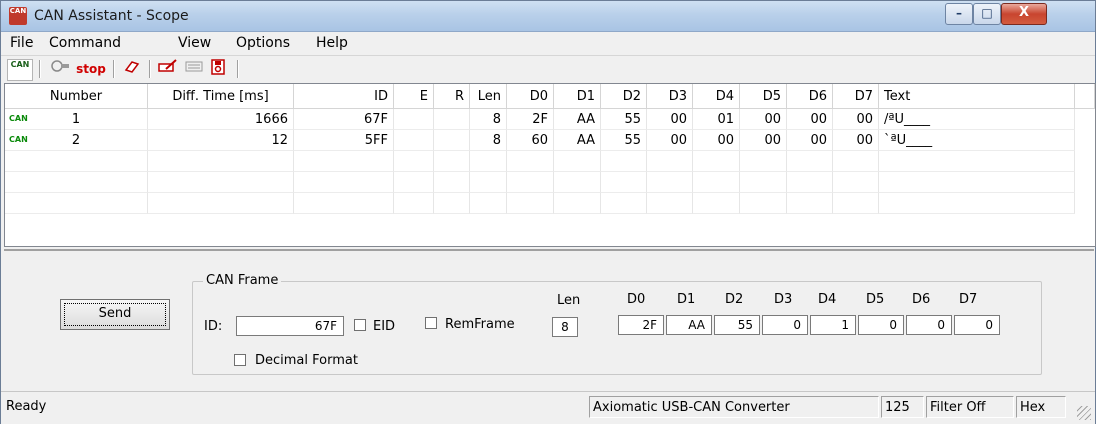 Image resolution: width=1096 pixels, height=424 pixels. I want to click on edit-button, so click(168, 69).